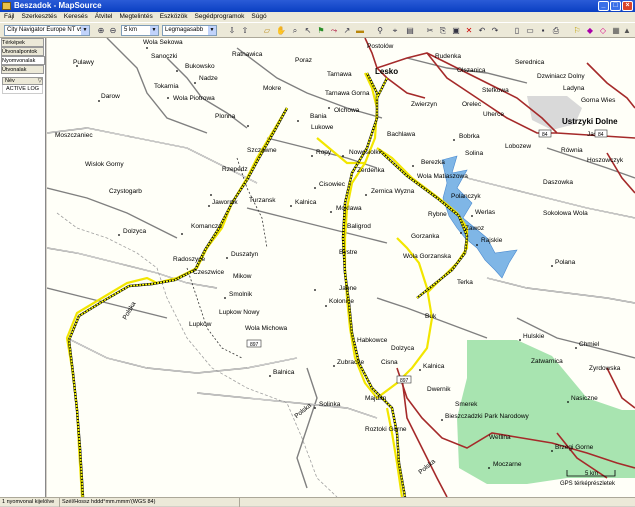 This screenshot has width=635, height=507. What do you see at coordinates (590, 31) in the screenshot?
I see `track-icon: ◆` at bounding box center [590, 31].